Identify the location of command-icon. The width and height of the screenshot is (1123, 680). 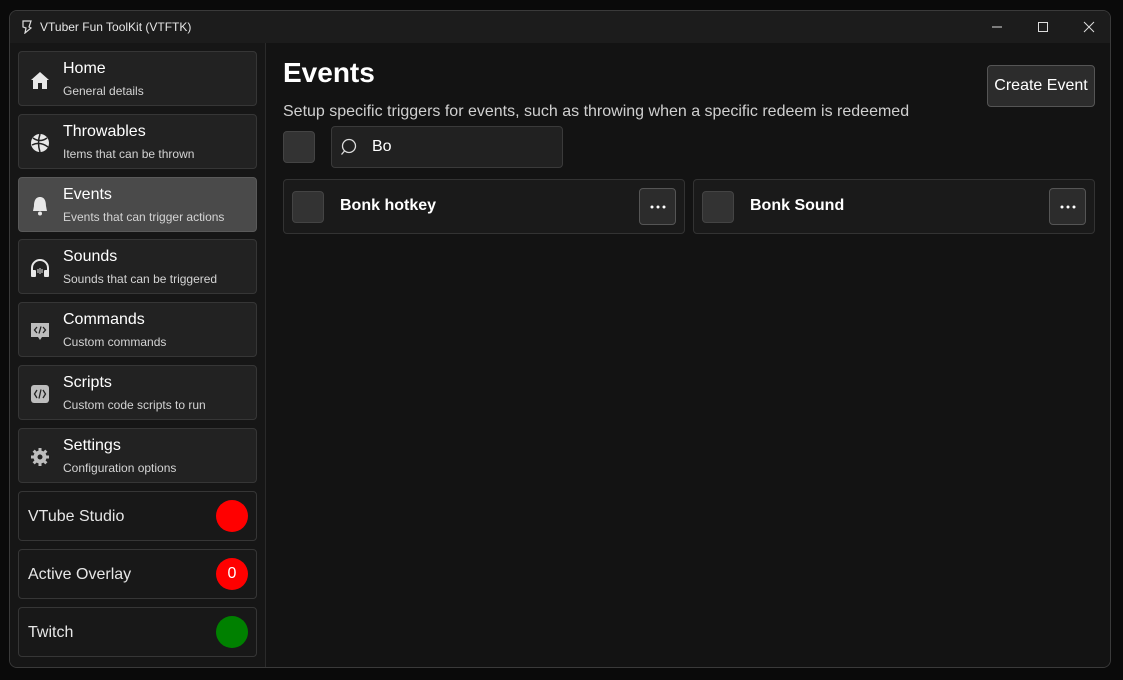
(40, 331).